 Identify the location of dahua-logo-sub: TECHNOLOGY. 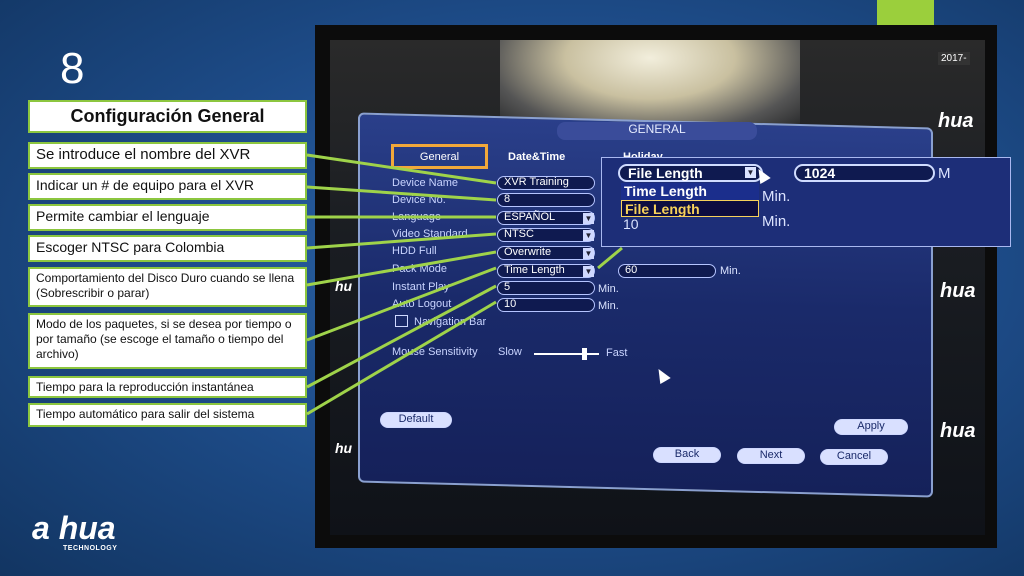
(90, 548).